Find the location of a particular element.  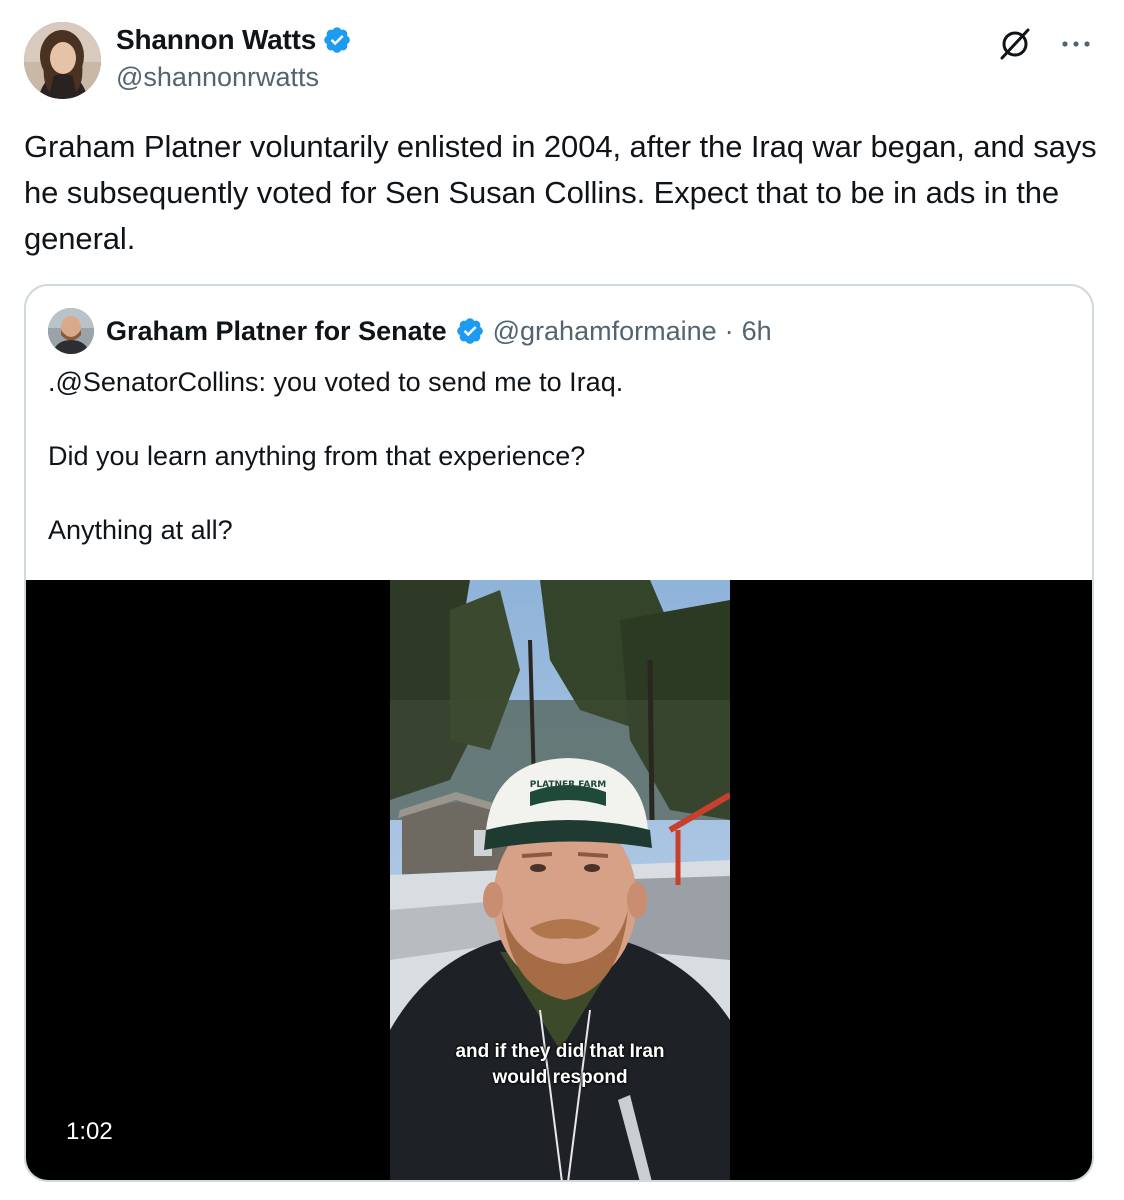

quoted-paragraph: Anything at all? is located at coordinates (140, 530).